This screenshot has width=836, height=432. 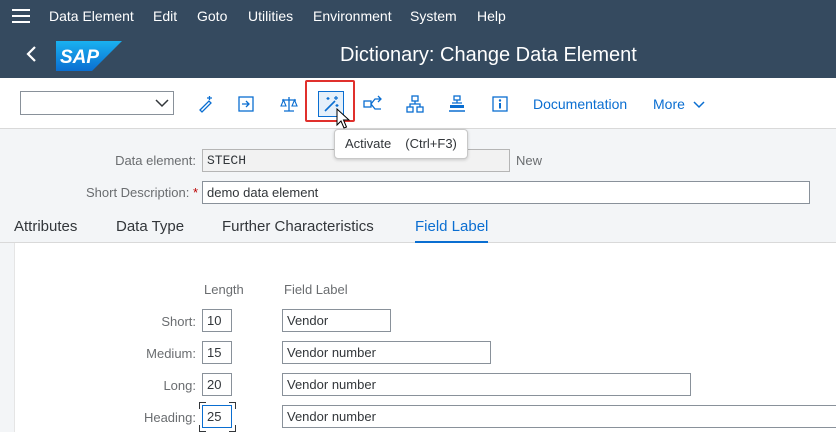 What do you see at coordinates (368, 143) in the screenshot?
I see `tooltip-label: Activate` at bounding box center [368, 143].